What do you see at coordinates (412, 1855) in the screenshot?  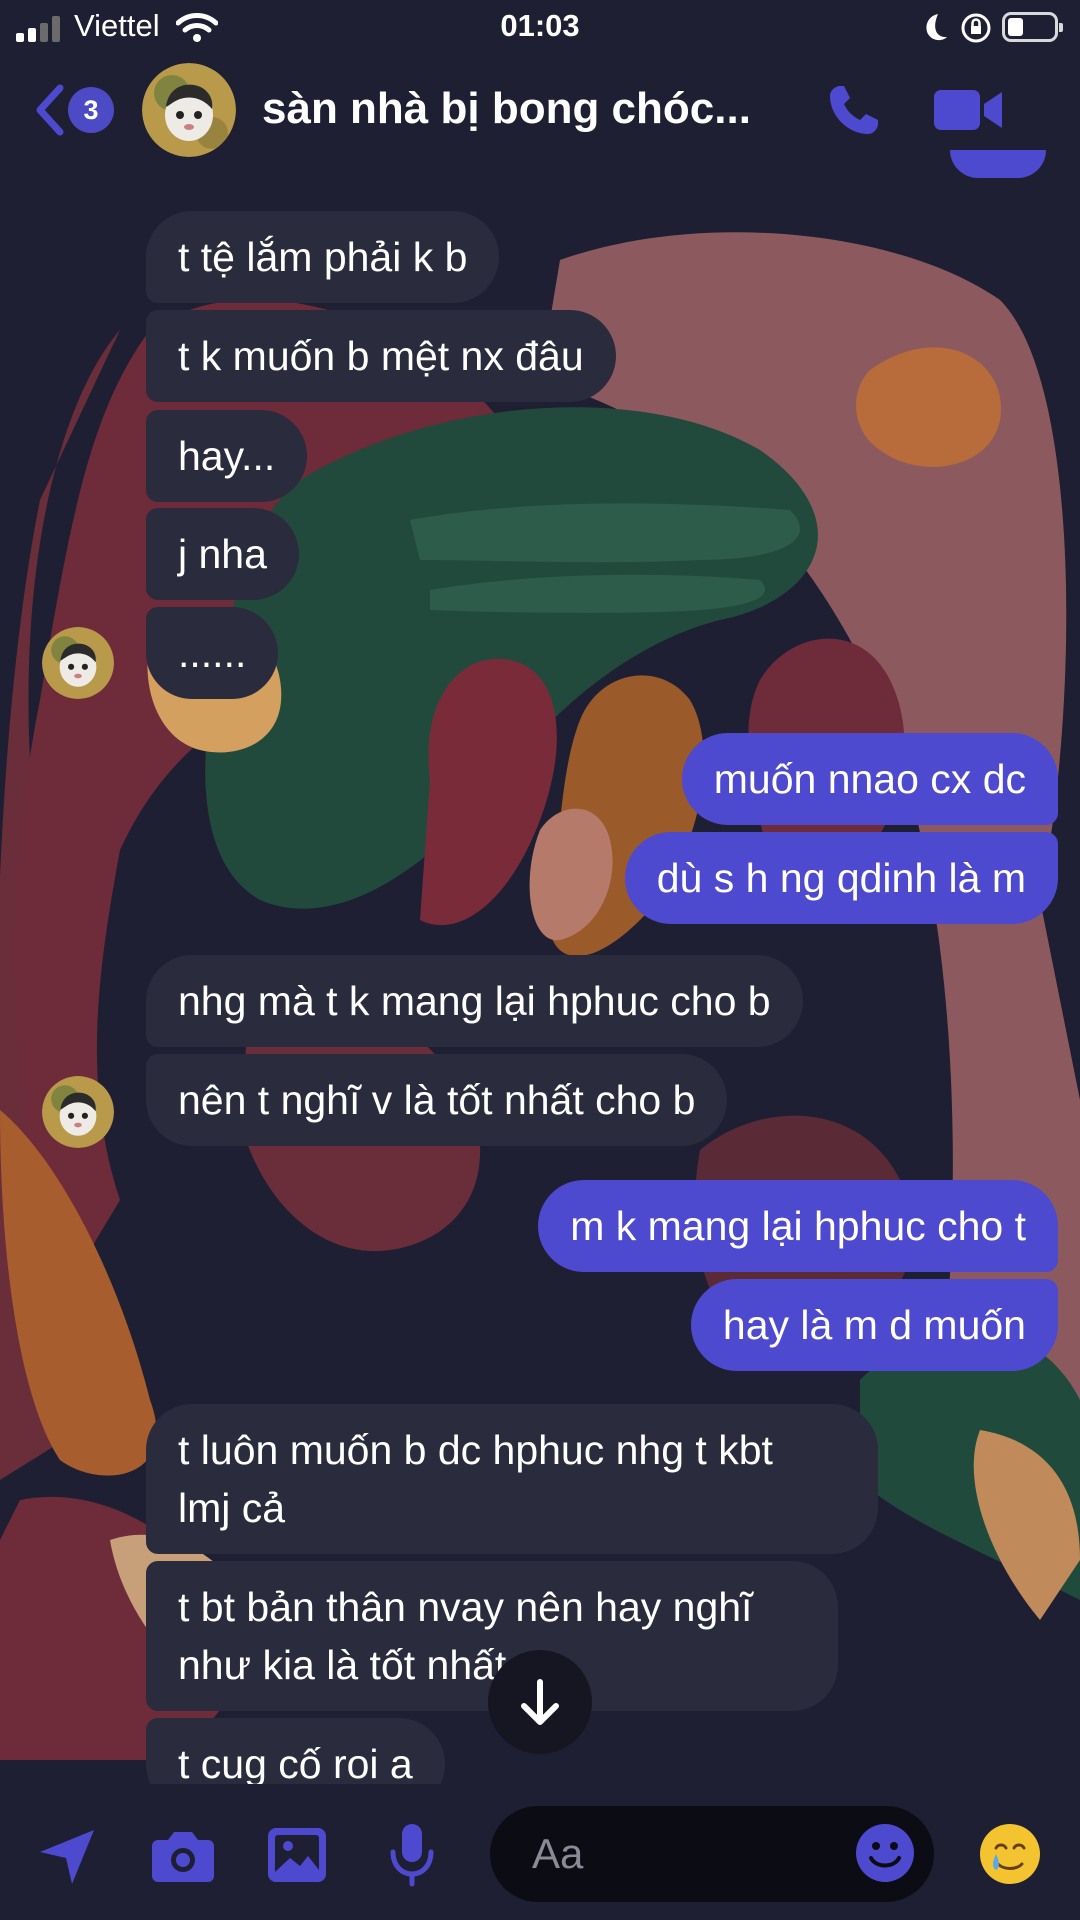 I see `microphone-icon` at bounding box center [412, 1855].